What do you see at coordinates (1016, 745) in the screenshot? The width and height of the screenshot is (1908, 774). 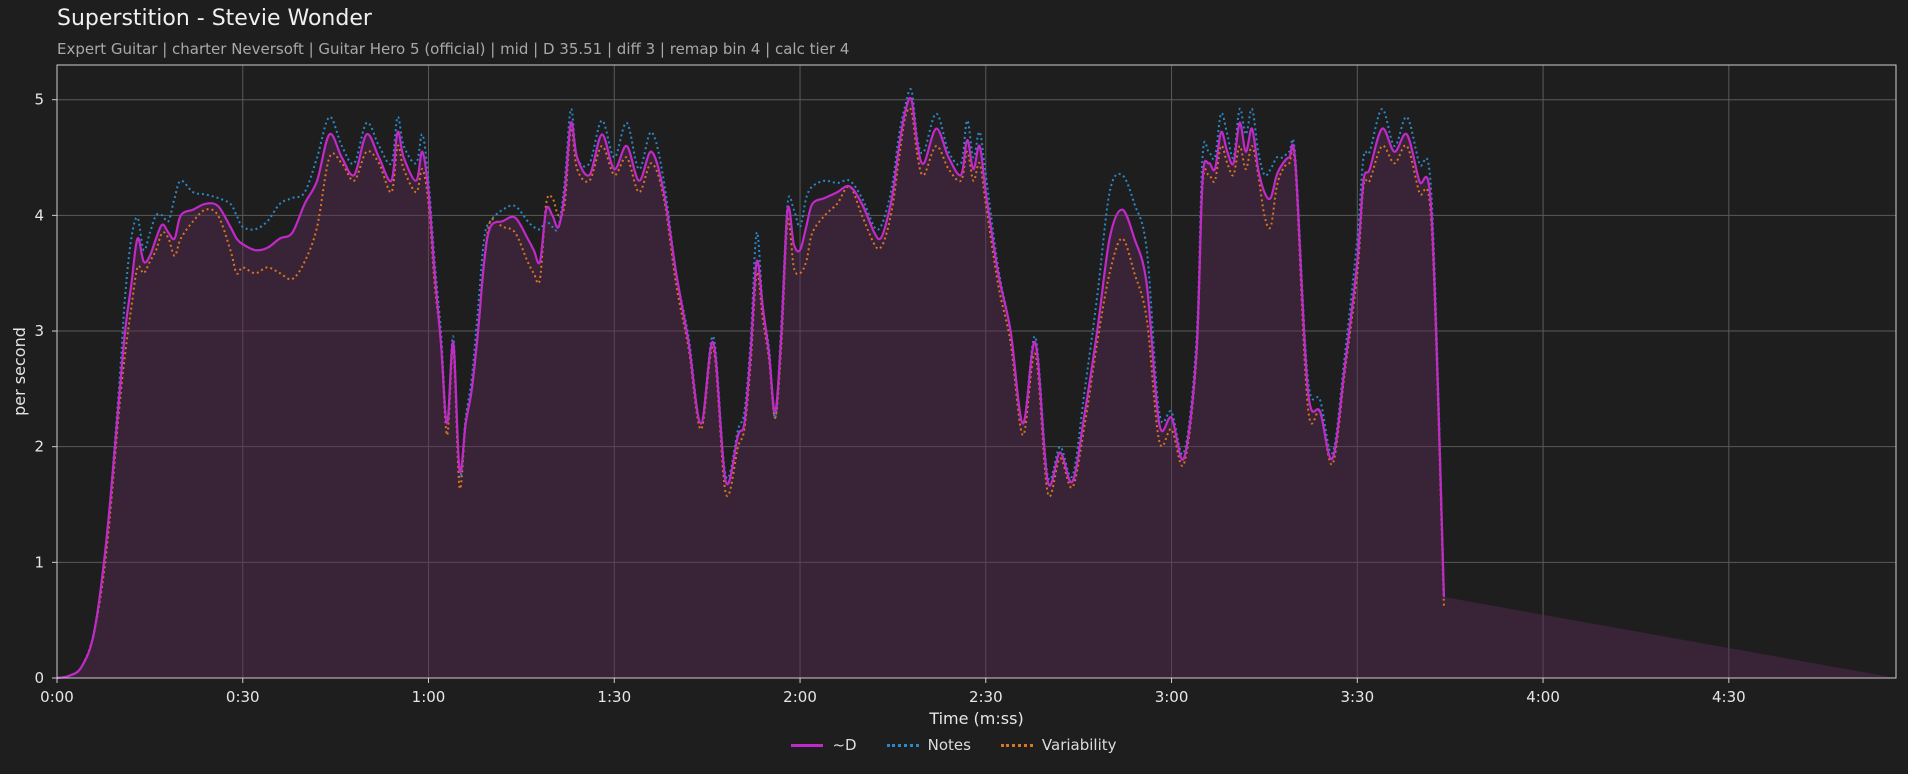 I see `legend-swatch-variability` at bounding box center [1016, 745].